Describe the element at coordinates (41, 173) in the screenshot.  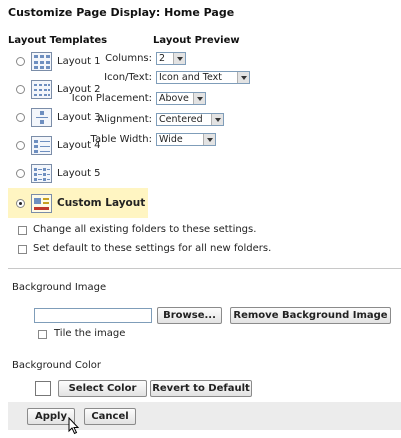
I see `layout-5-thumbnail-icon` at that location.